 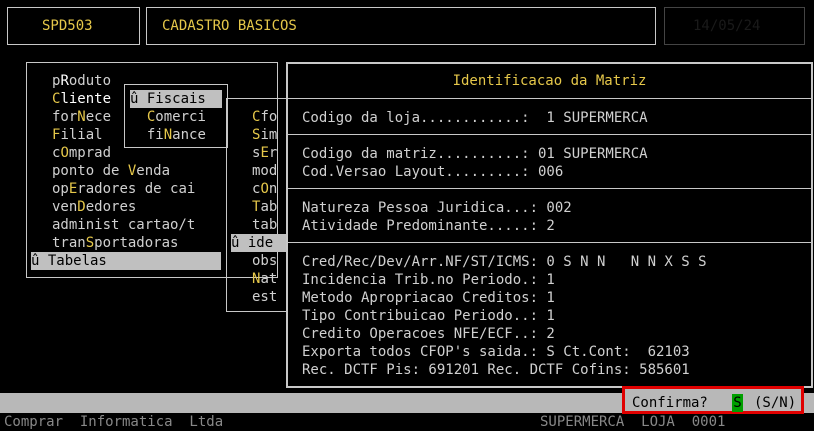 I want to click on field-incidencia: Incidencia Trib.no Periodo.: 1, so click(x=428, y=280).